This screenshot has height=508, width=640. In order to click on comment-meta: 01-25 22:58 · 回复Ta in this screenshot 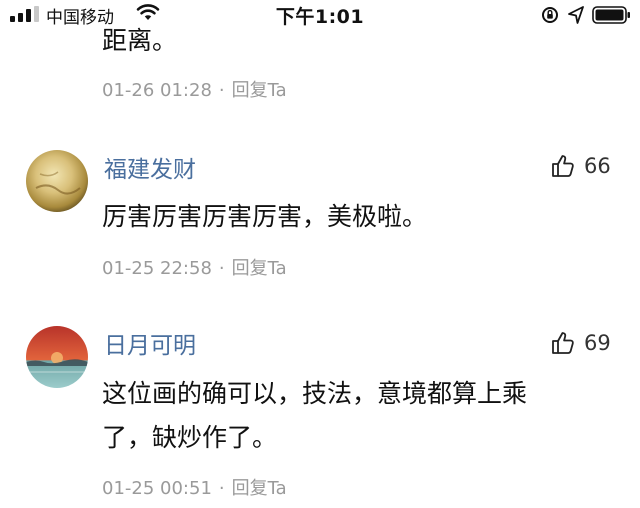, I will do `click(194, 267)`.